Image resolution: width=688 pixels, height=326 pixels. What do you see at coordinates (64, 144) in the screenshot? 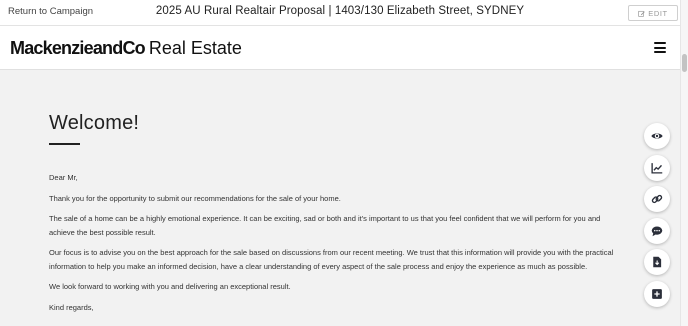
I see `heading-underline` at bounding box center [64, 144].